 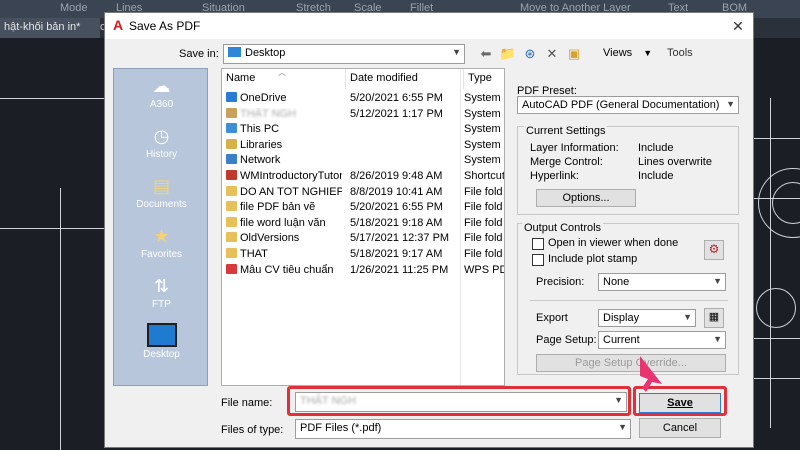 What do you see at coordinates (405, 79) in the screenshot?
I see `column-header-date: Date modified` at bounding box center [405, 79].